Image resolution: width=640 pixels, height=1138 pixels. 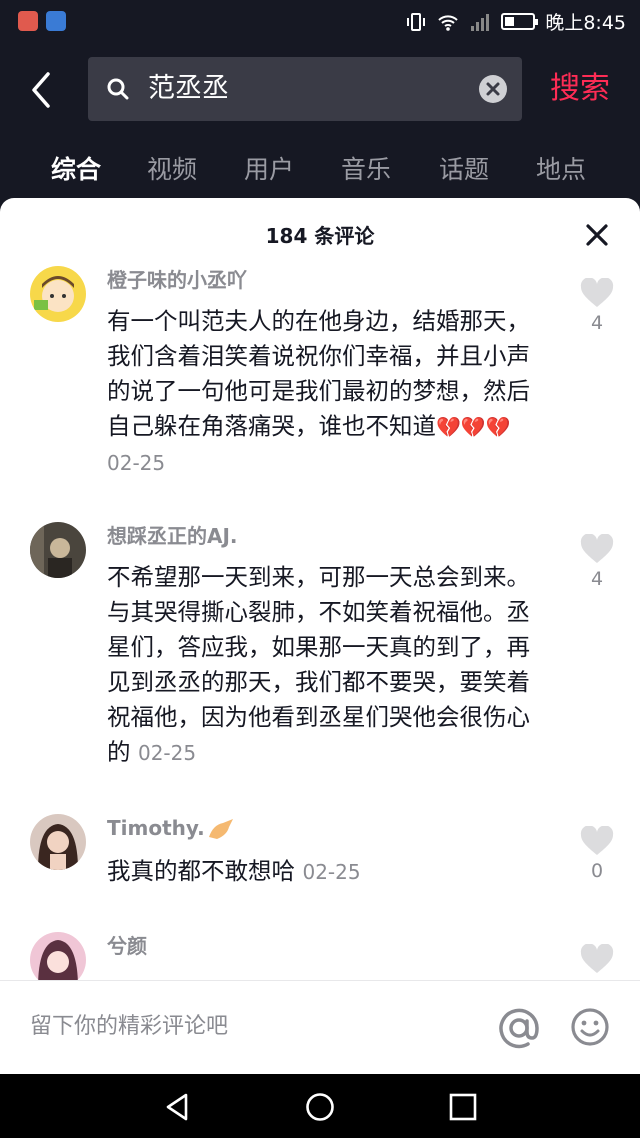 I want to click on fox-sticker-icon, so click(x=220, y=828).